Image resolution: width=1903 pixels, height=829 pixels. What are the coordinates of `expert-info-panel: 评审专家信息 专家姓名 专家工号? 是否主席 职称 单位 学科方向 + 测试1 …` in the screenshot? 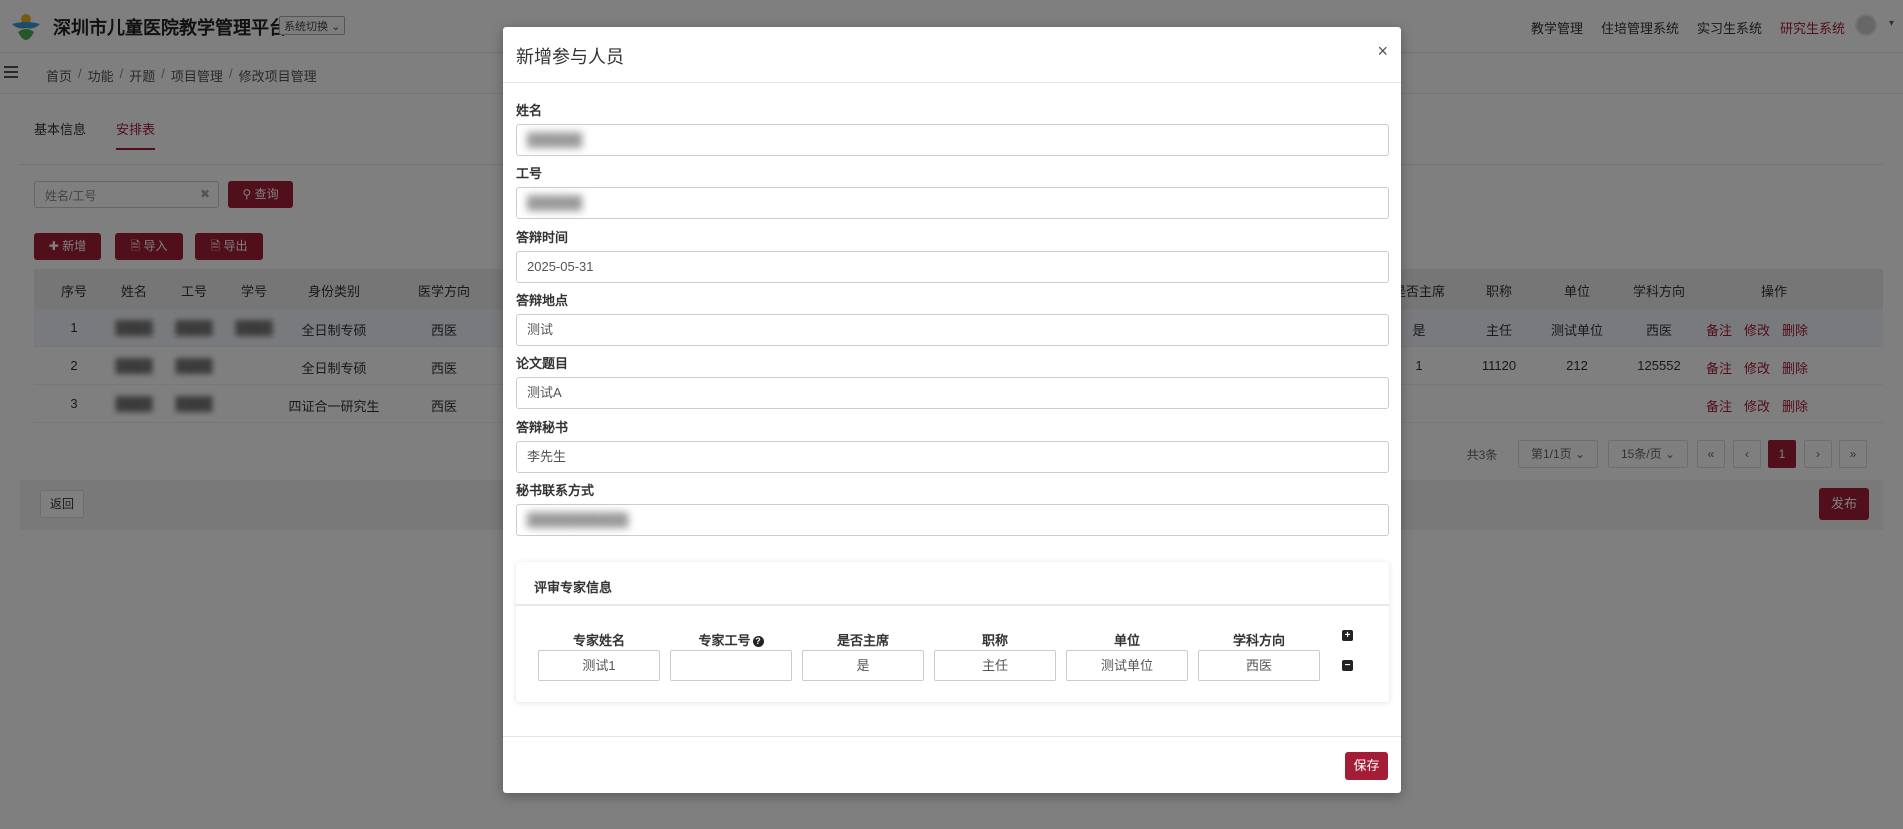 It's located at (952, 632).